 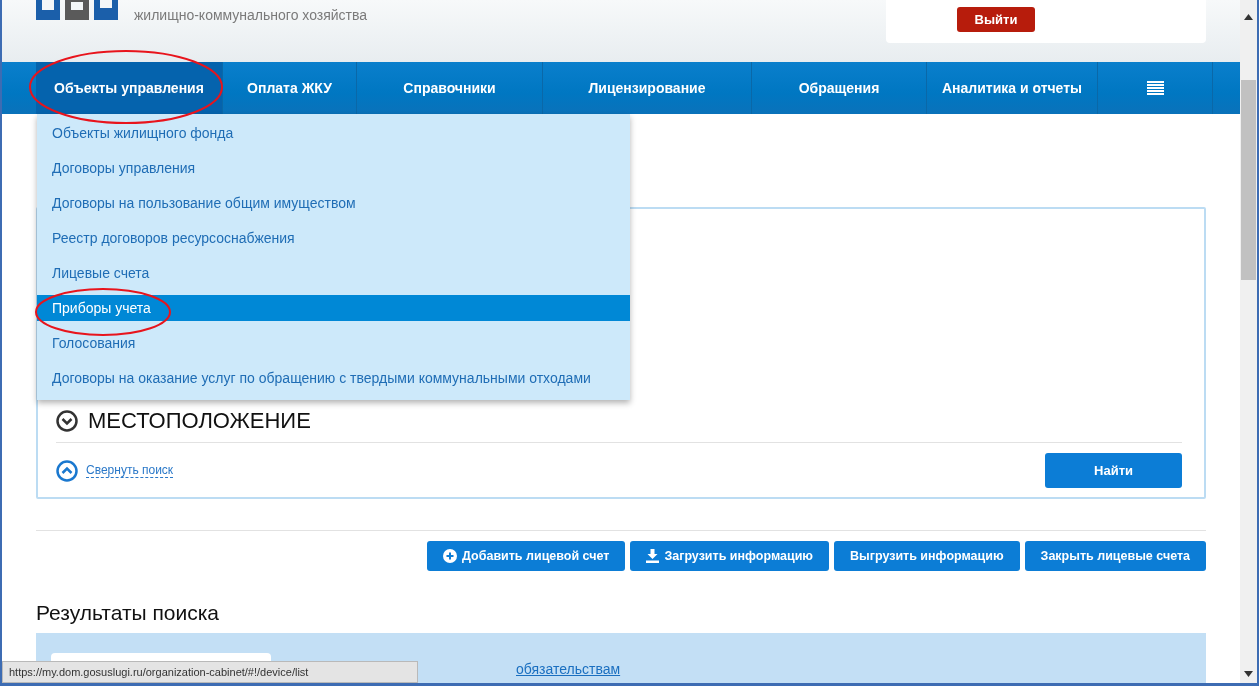 I want to click on menu-icon, so click(x=1155, y=88).